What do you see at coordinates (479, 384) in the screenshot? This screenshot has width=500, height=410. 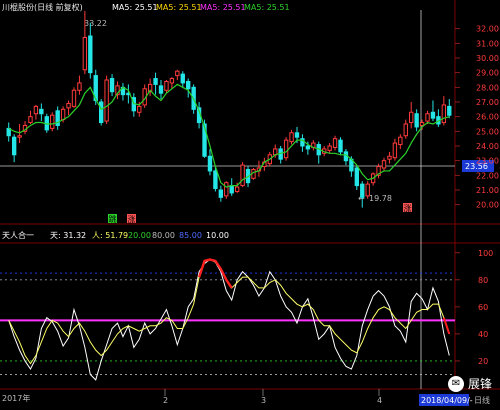 I see `watermark-text: 展锋` at bounding box center [479, 384].